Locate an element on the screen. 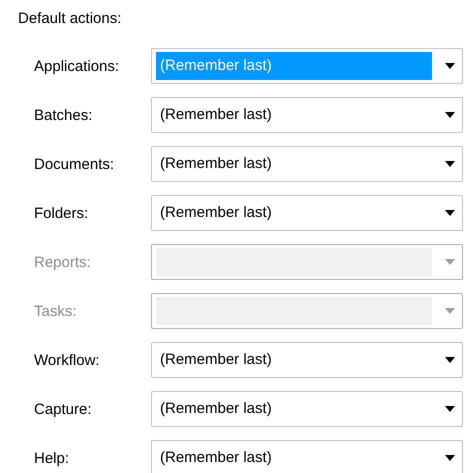 The width and height of the screenshot is (467, 473). field-label: Applications: is located at coordinates (77, 66).